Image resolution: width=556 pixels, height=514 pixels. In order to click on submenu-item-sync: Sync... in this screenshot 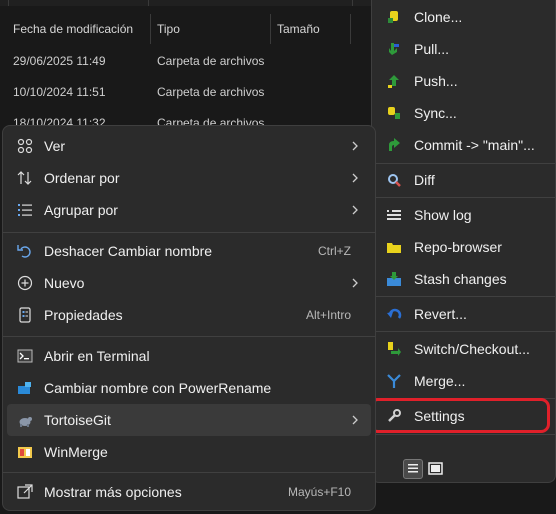, I will do `click(464, 113)`.